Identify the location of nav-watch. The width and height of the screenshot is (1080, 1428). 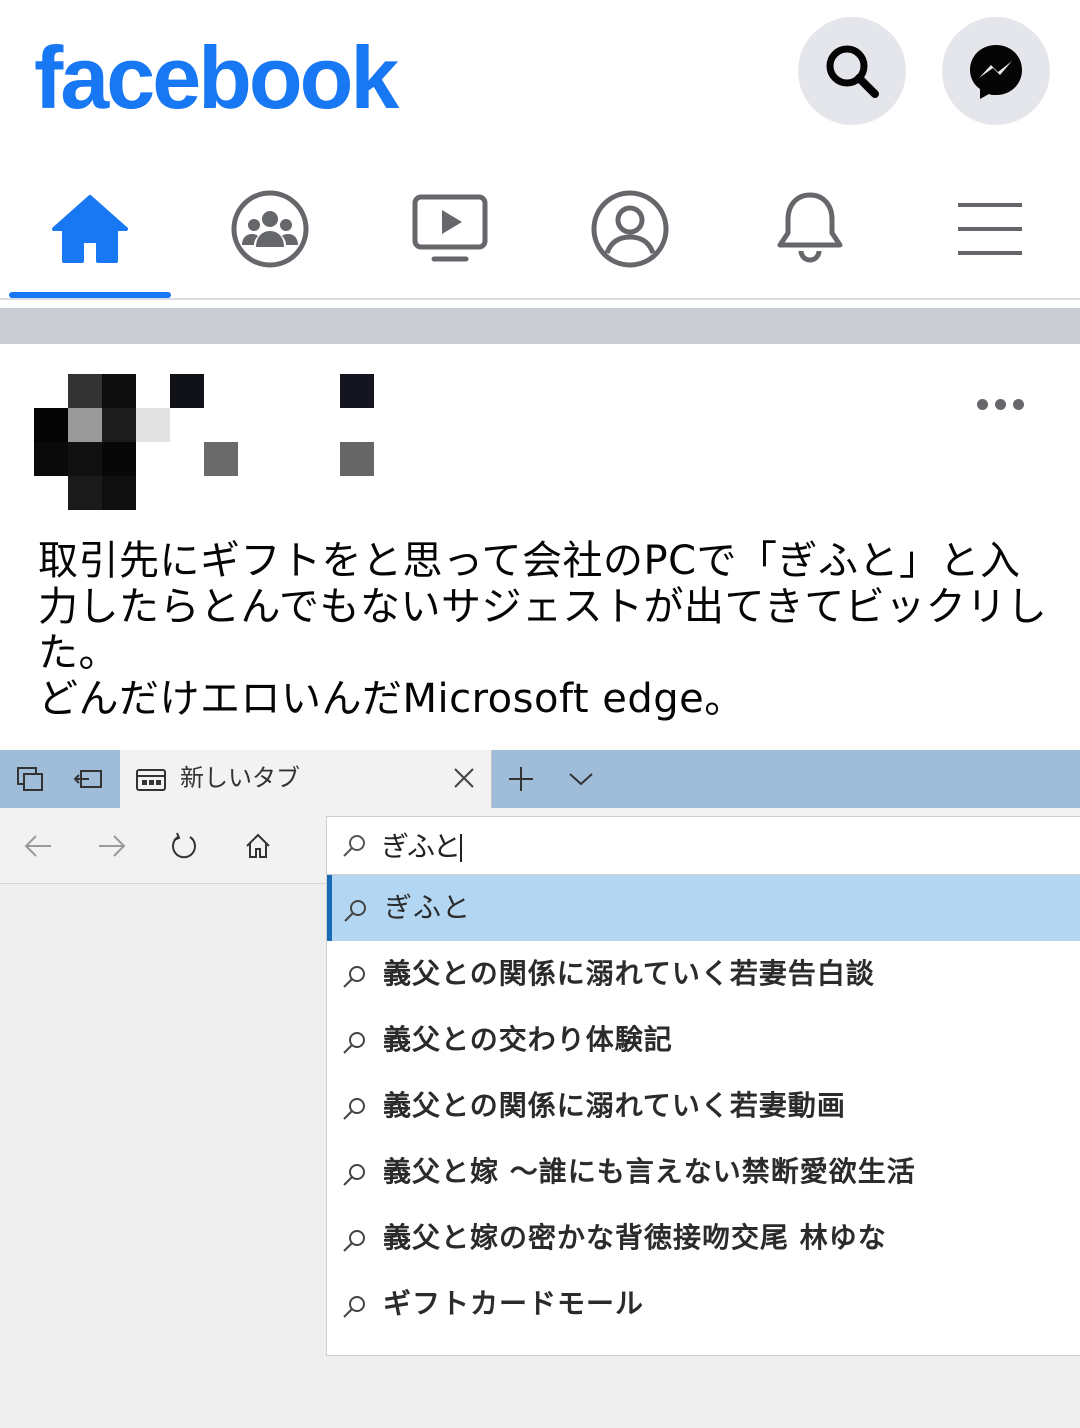
(450, 229).